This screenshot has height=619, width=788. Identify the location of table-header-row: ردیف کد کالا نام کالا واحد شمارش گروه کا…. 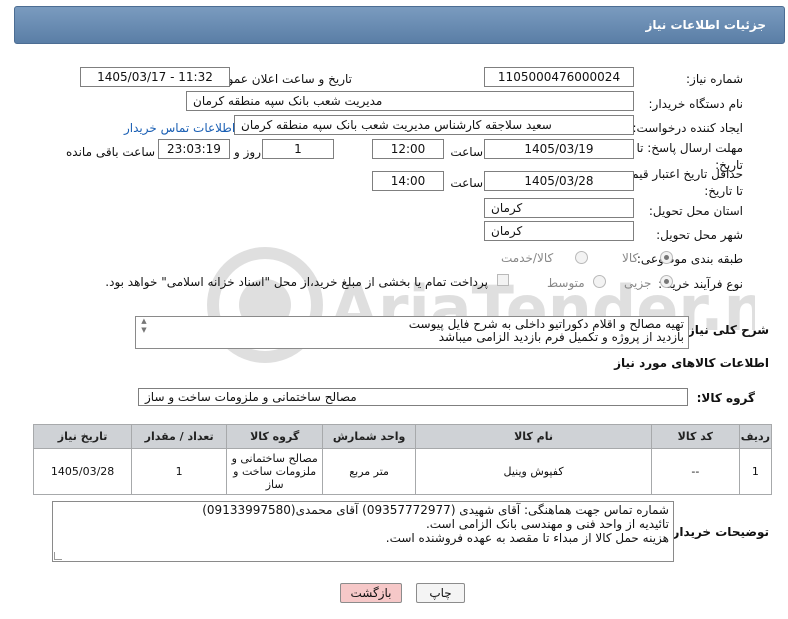
(402, 436).